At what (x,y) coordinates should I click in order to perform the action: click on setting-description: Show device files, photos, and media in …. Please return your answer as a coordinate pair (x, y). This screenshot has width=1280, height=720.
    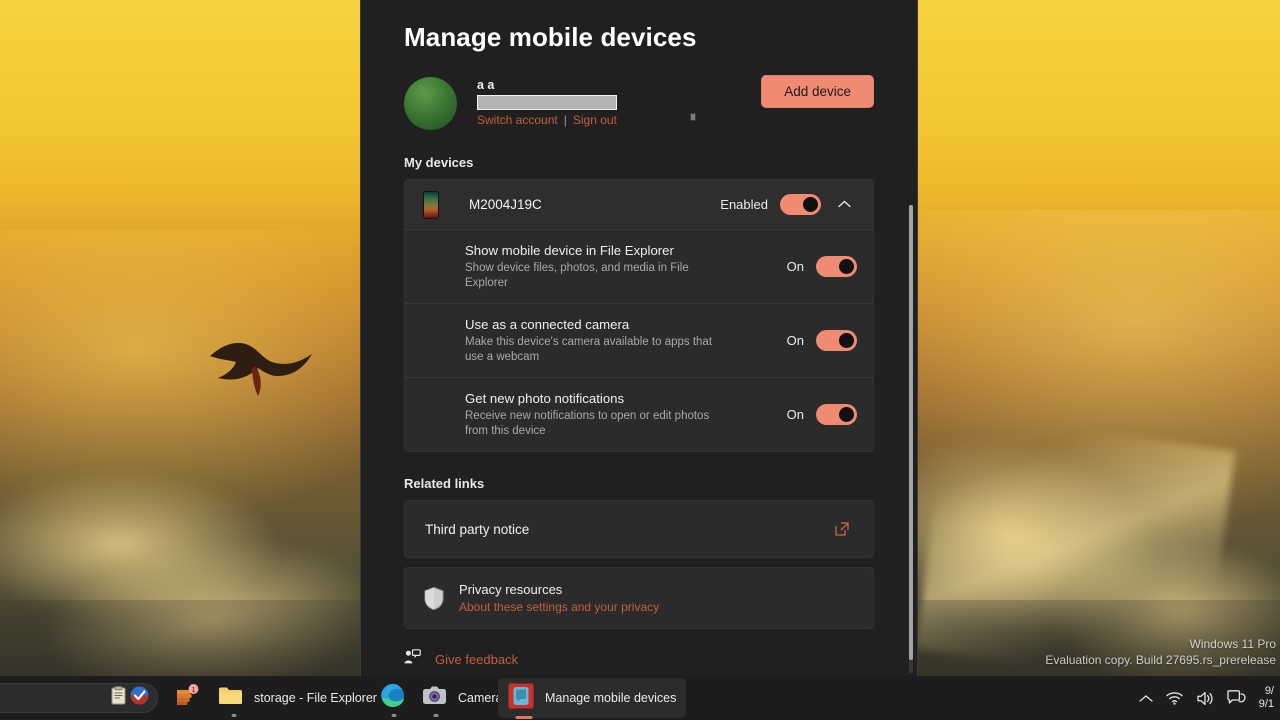
    Looking at the image, I should click on (577, 275).